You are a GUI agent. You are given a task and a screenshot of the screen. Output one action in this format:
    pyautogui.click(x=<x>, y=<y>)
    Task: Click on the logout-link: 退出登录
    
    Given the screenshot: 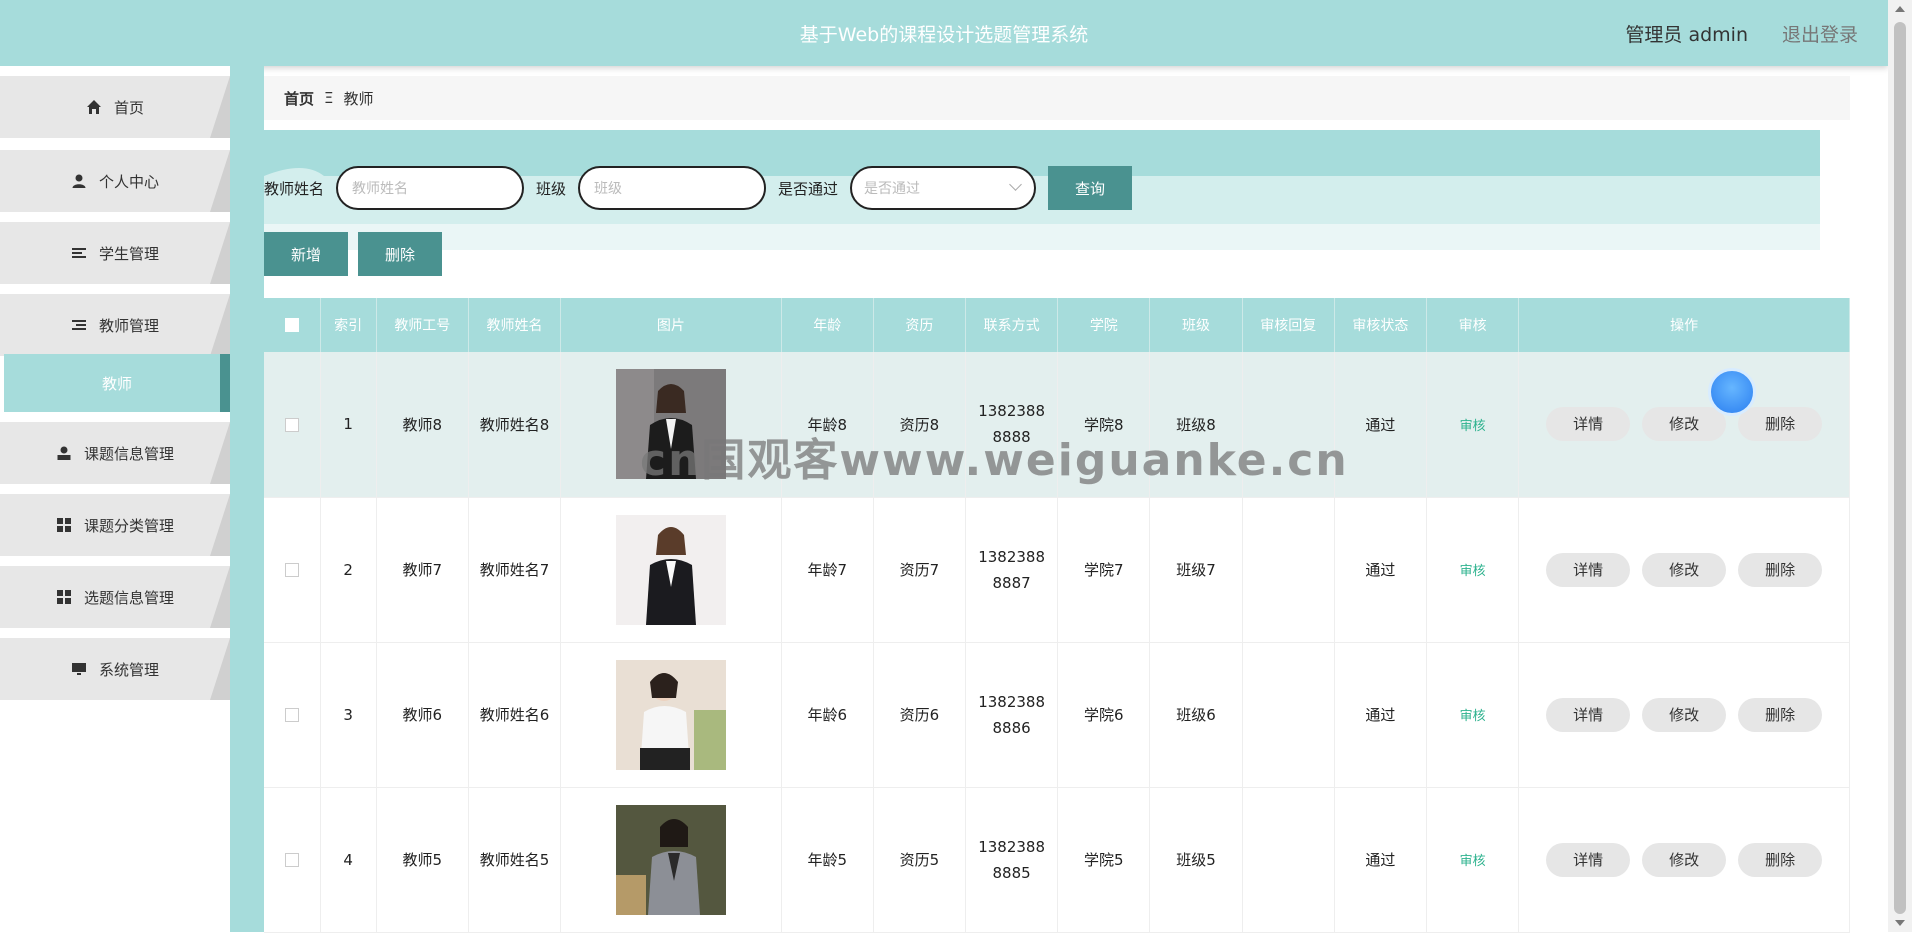 What is the action you would take?
    pyautogui.click(x=1820, y=33)
    